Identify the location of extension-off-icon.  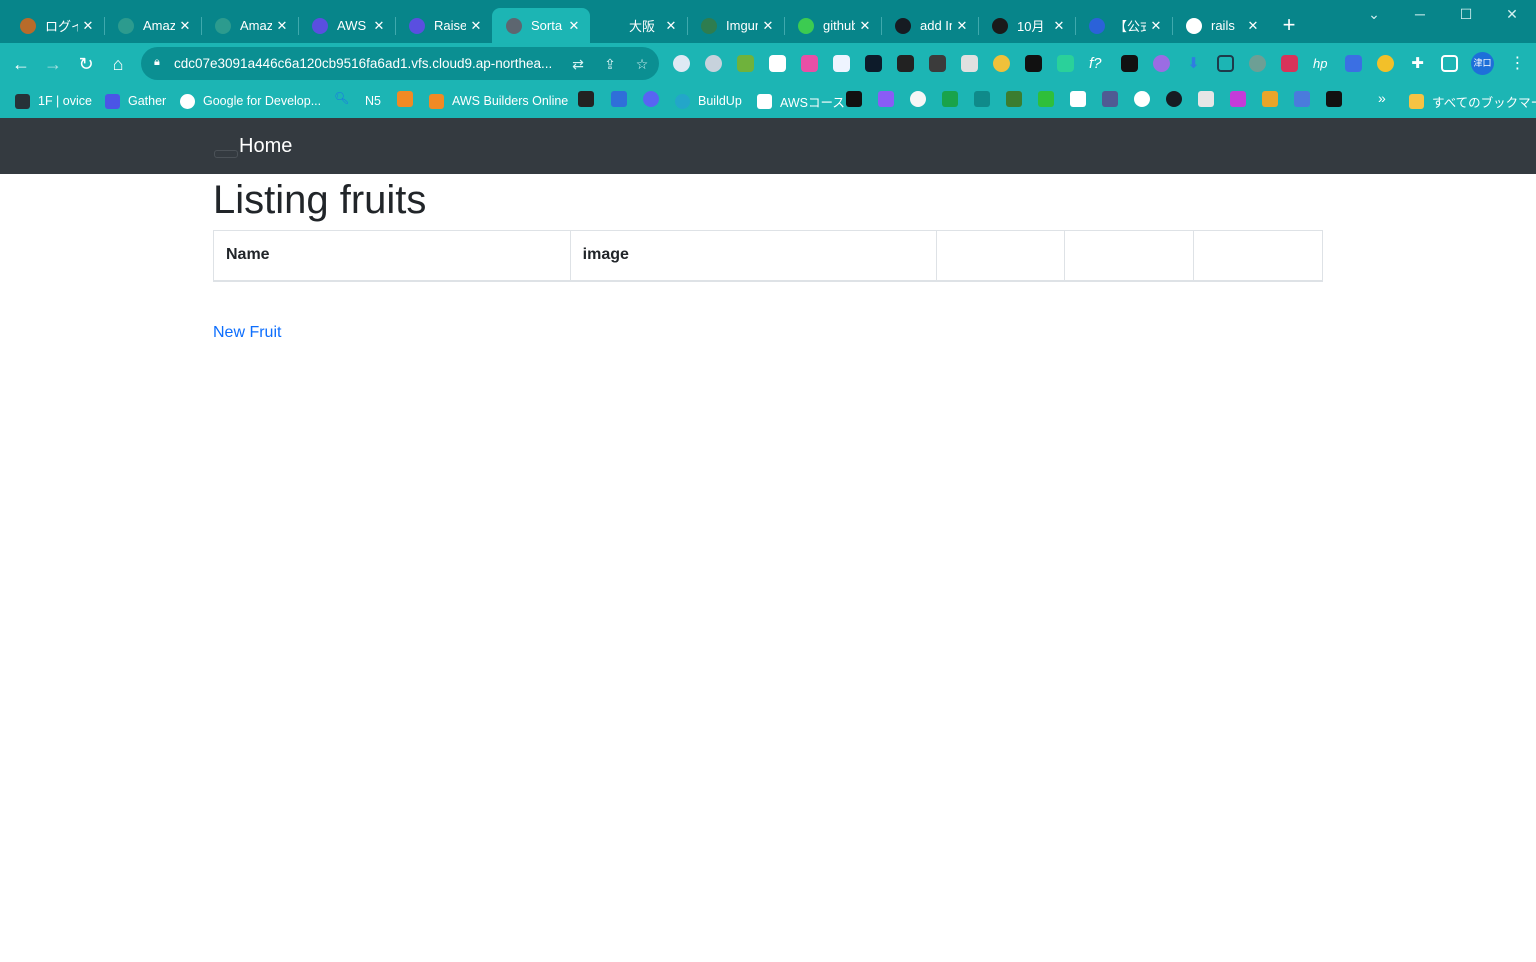
(937, 63).